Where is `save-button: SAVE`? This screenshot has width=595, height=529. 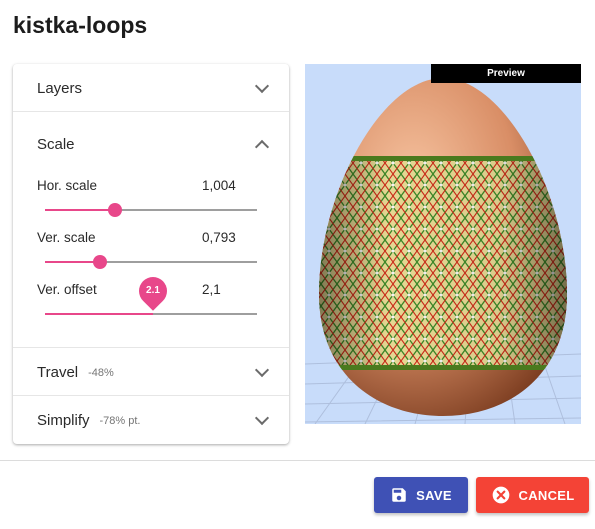
save-button: SAVE is located at coordinates (421, 495).